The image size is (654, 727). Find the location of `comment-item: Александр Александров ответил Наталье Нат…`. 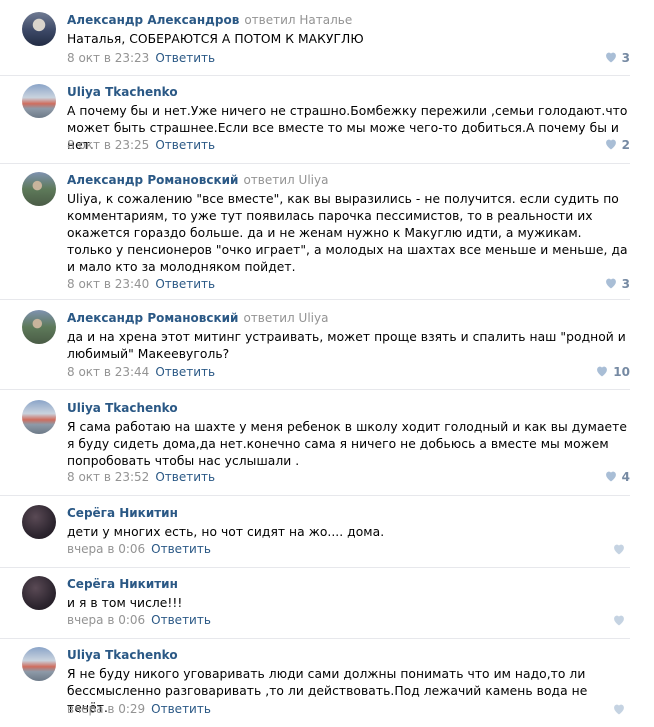

comment-item: Александр Александров ответил Наталье Нат… is located at coordinates (315, 44).